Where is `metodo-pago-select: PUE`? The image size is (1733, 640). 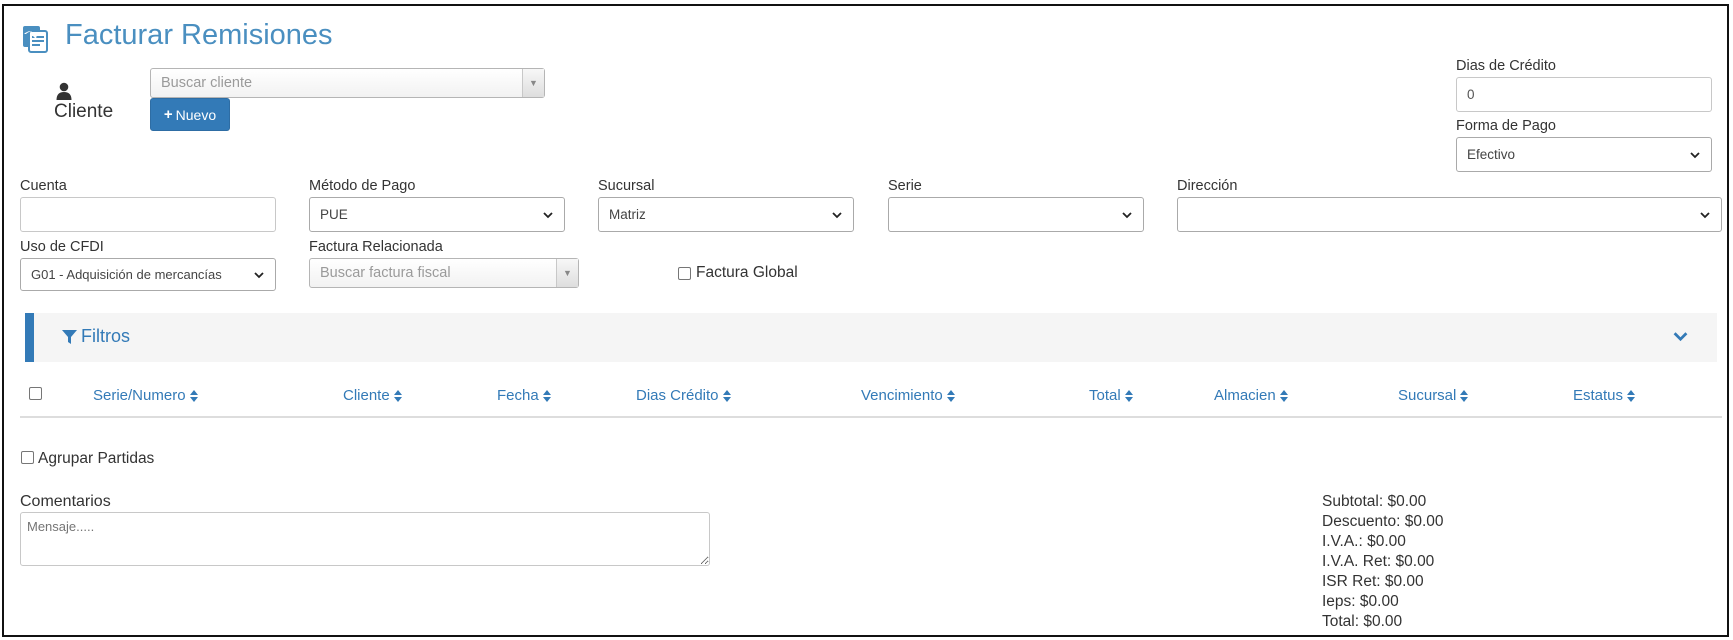
metodo-pago-select: PUE is located at coordinates (437, 214).